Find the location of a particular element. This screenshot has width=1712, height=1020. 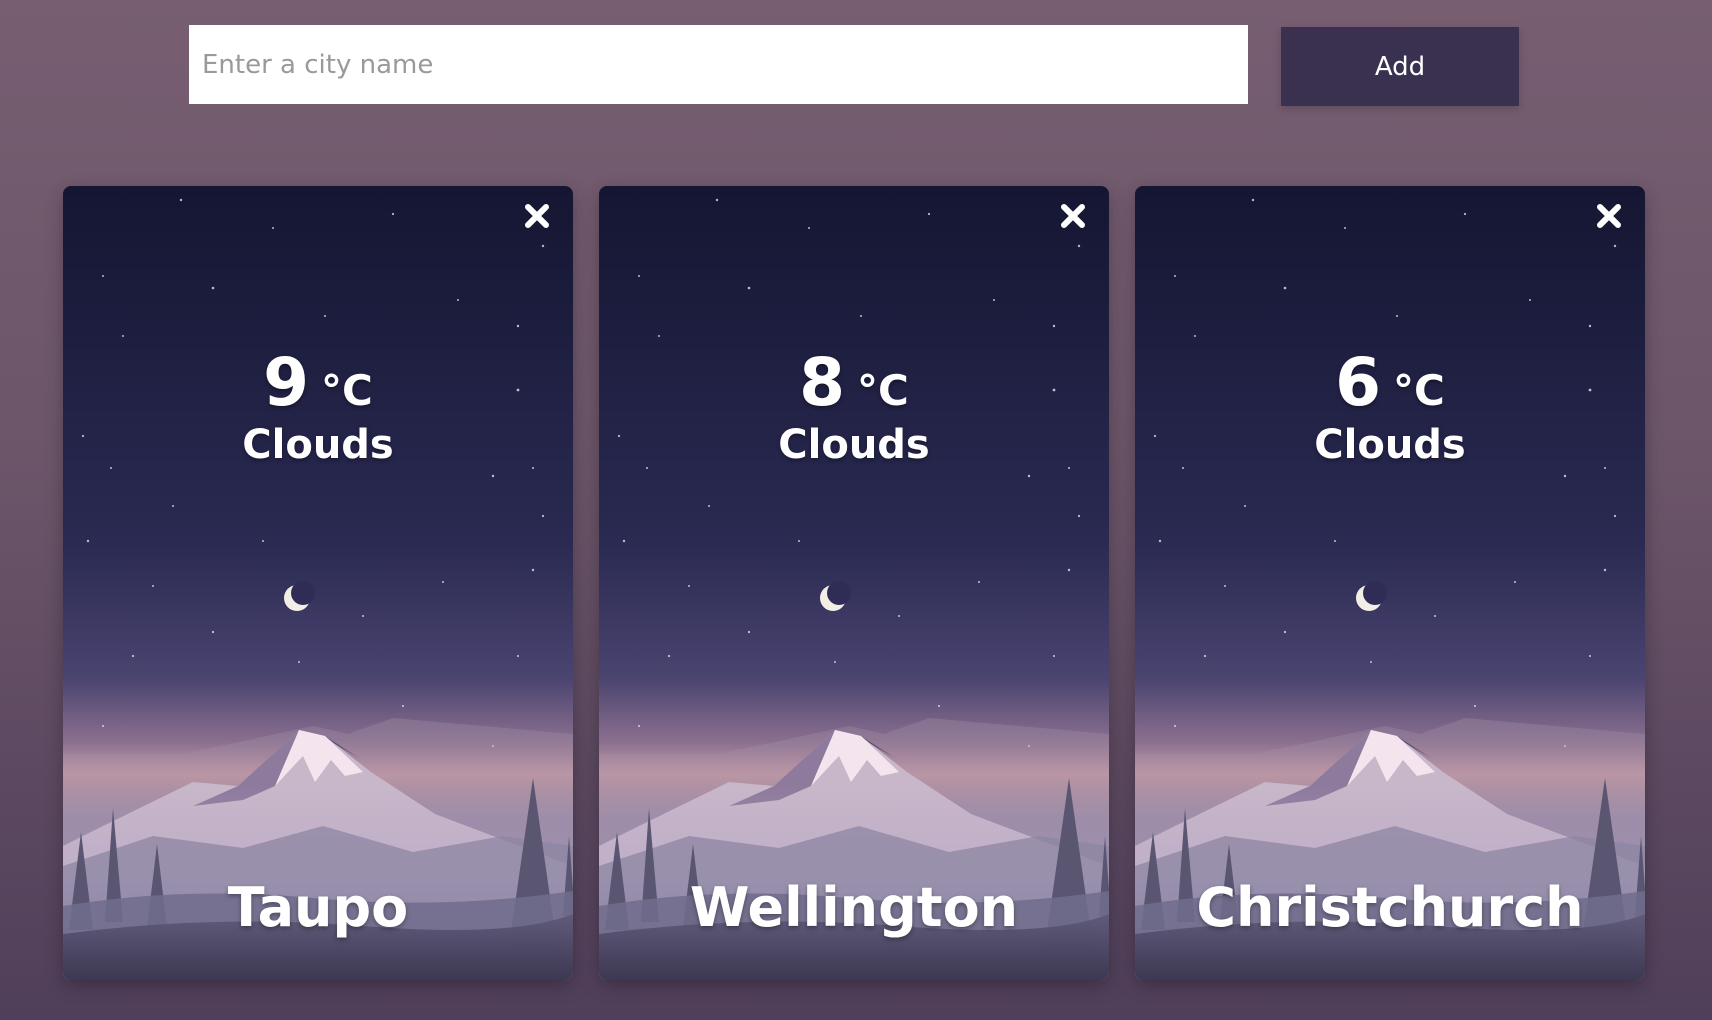

temperature-block: 8 °C Clouds is located at coordinates (854, 408).